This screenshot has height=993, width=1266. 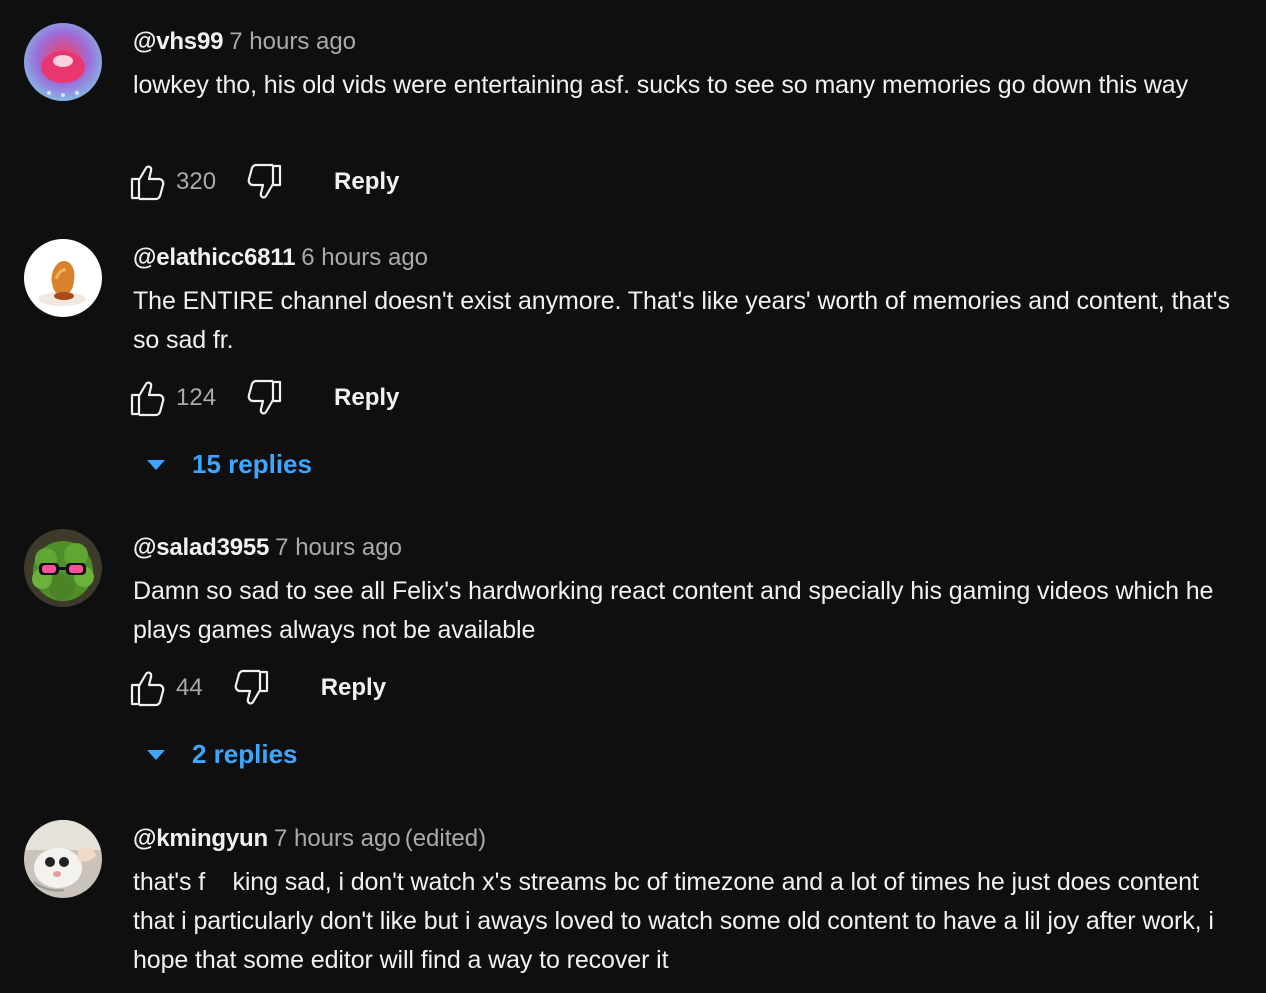 I want to click on comment-actions: 124 Reply, so click(x=263, y=398).